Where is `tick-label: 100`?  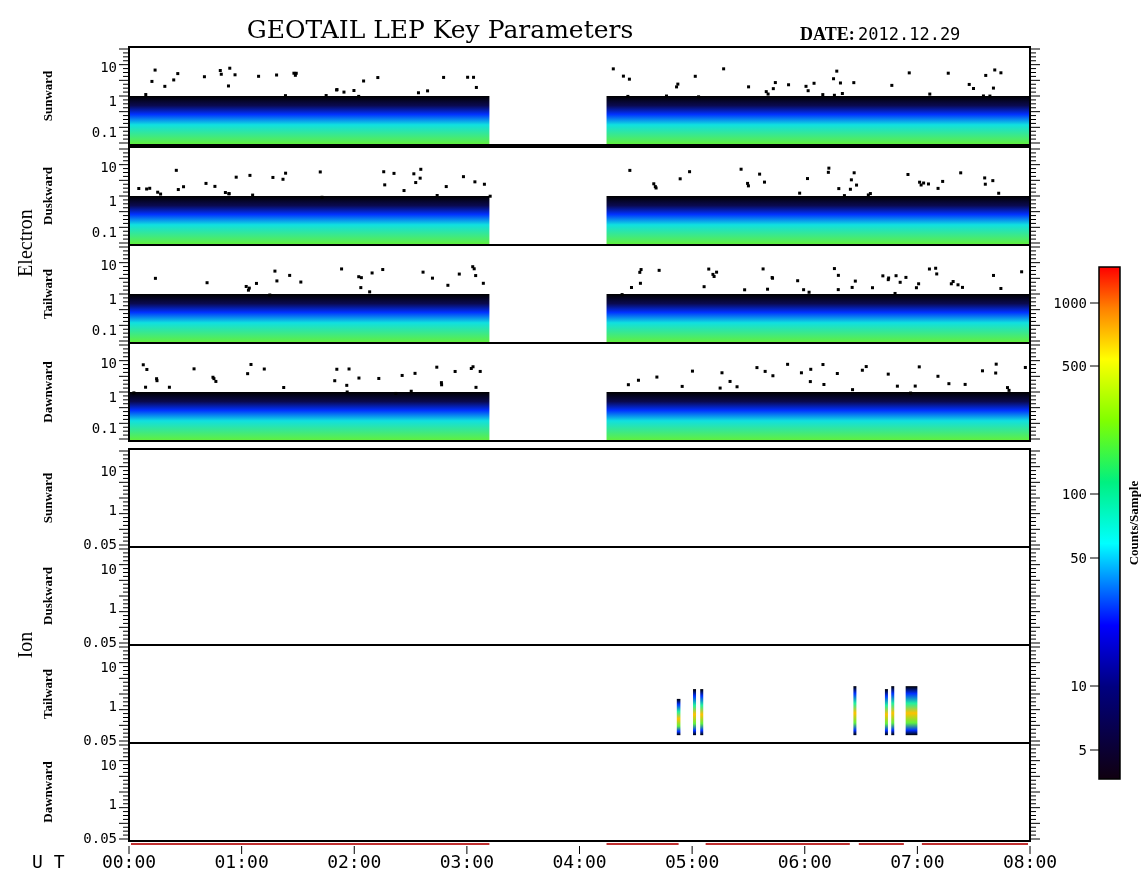
tick-label: 100 is located at coordinates (1074, 494).